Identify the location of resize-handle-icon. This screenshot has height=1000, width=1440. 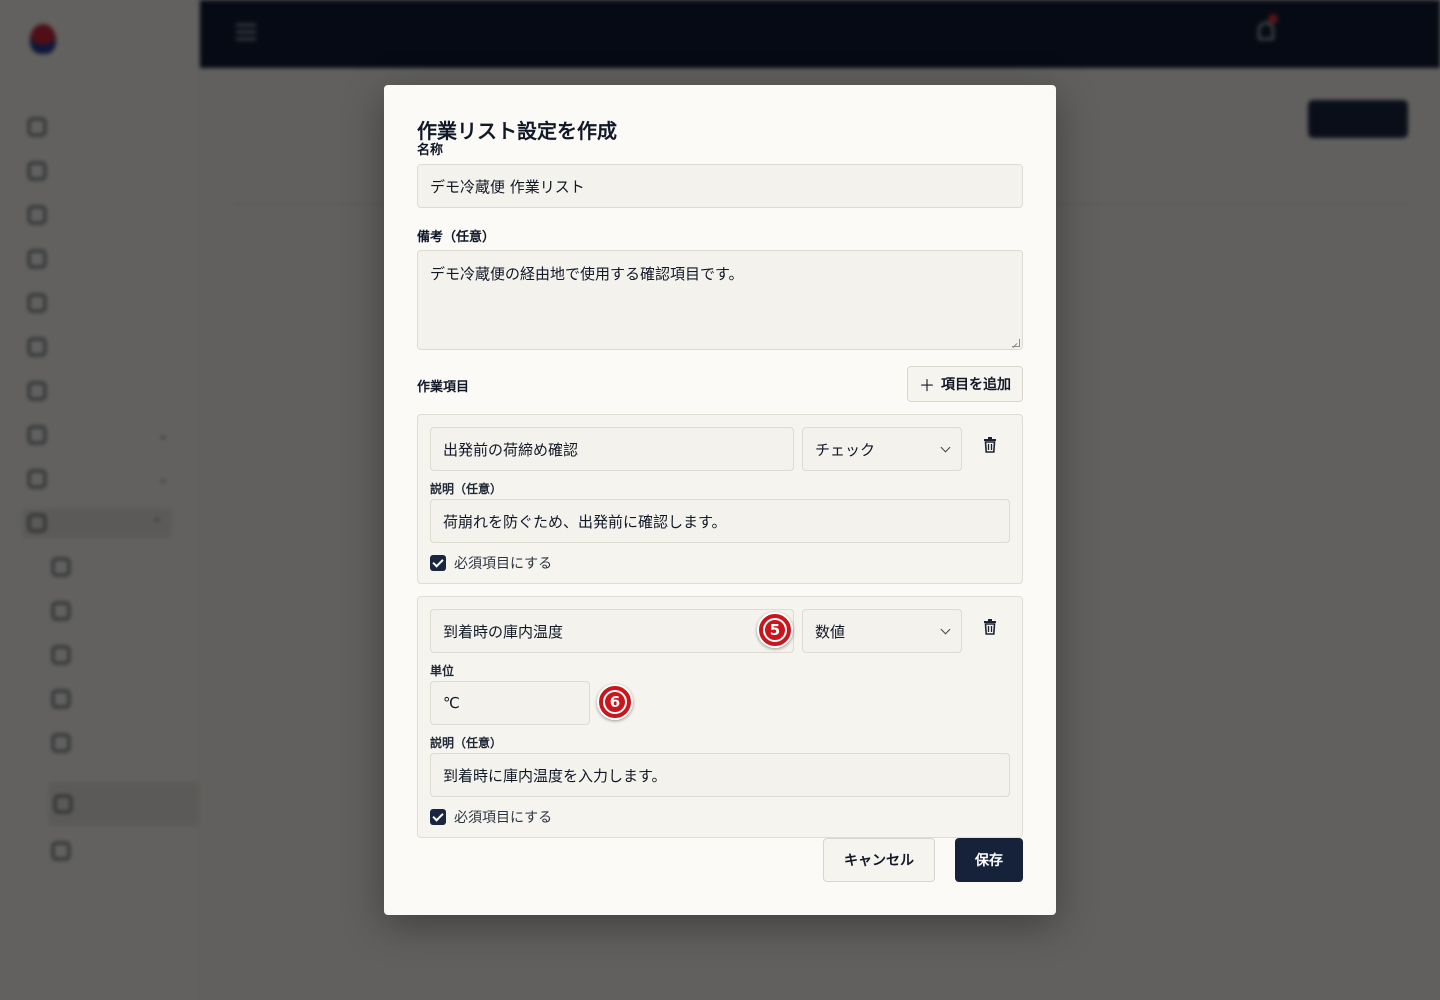
(1016, 343).